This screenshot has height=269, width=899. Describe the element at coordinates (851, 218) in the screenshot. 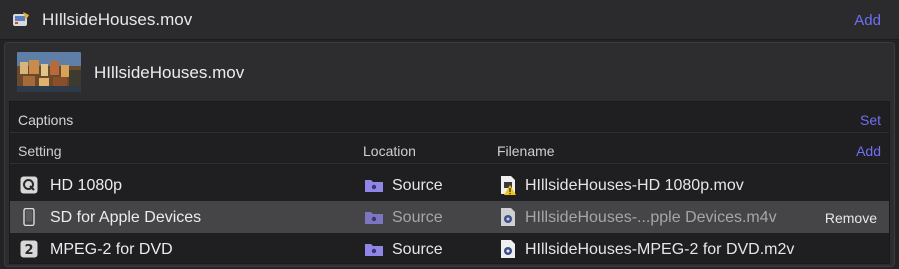

I see `remove-button: Remove` at that location.